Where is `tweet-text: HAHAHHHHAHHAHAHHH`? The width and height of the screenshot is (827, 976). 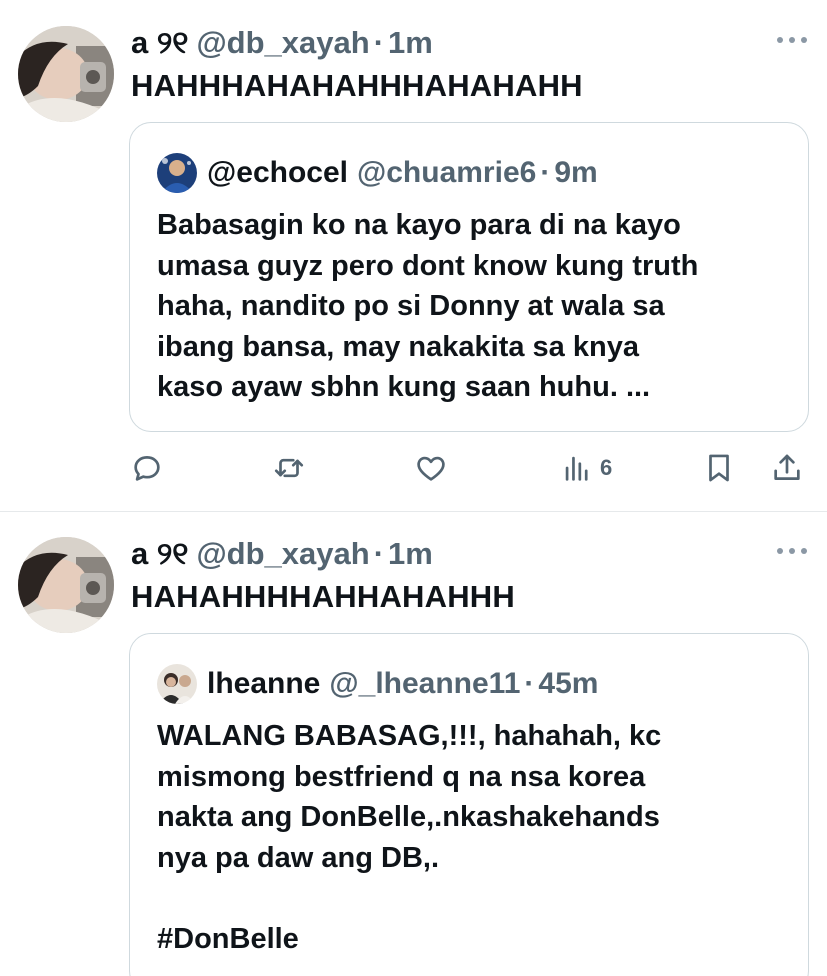
tweet-text: HAHAHHHHAHHAHAHHH is located at coordinates (323, 596).